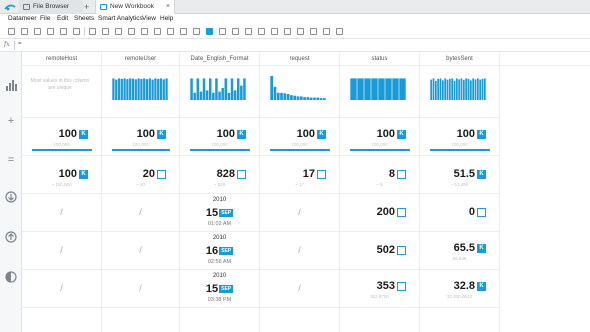 Image resolution: width=590 pixels, height=332 pixels. Describe the element at coordinates (11, 85) in the screenshot. I see `histogram-icon` at that location.